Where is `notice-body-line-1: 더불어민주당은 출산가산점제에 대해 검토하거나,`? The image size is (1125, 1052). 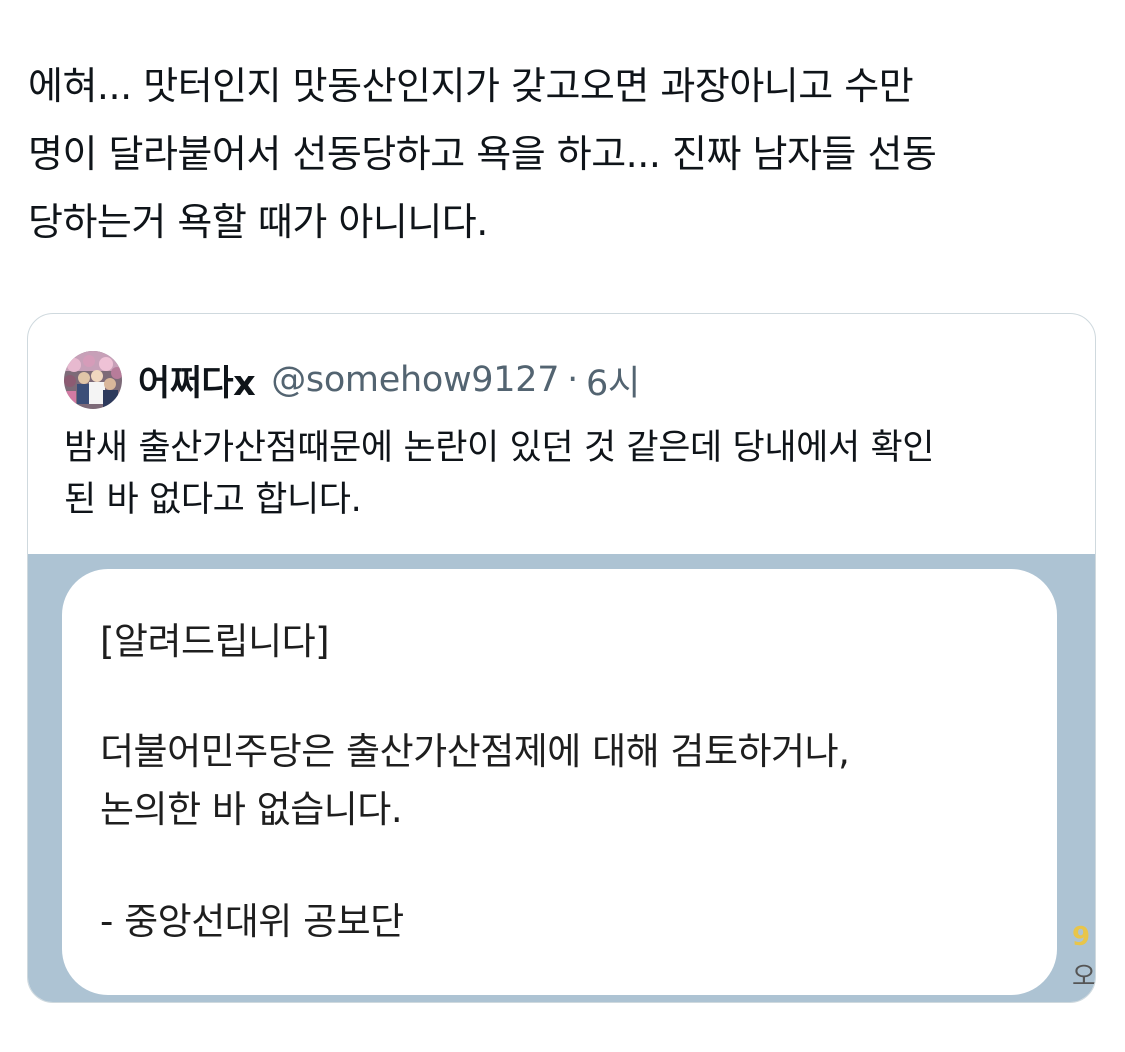 notice-body-line-1: 더불어민주당은 출산가산점제에 대해 검토하거나, is located at coordinates (475, 751).